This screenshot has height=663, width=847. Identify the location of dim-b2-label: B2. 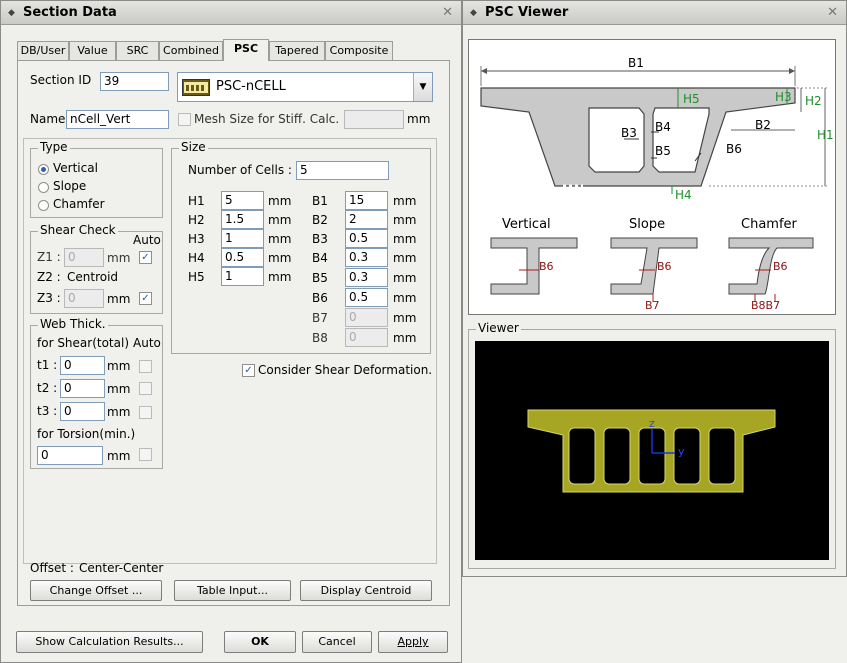
(763, 125).